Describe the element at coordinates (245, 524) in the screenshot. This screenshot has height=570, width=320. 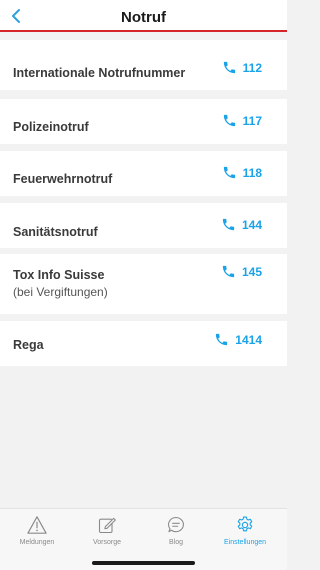
I see `gear-icon` at that location.